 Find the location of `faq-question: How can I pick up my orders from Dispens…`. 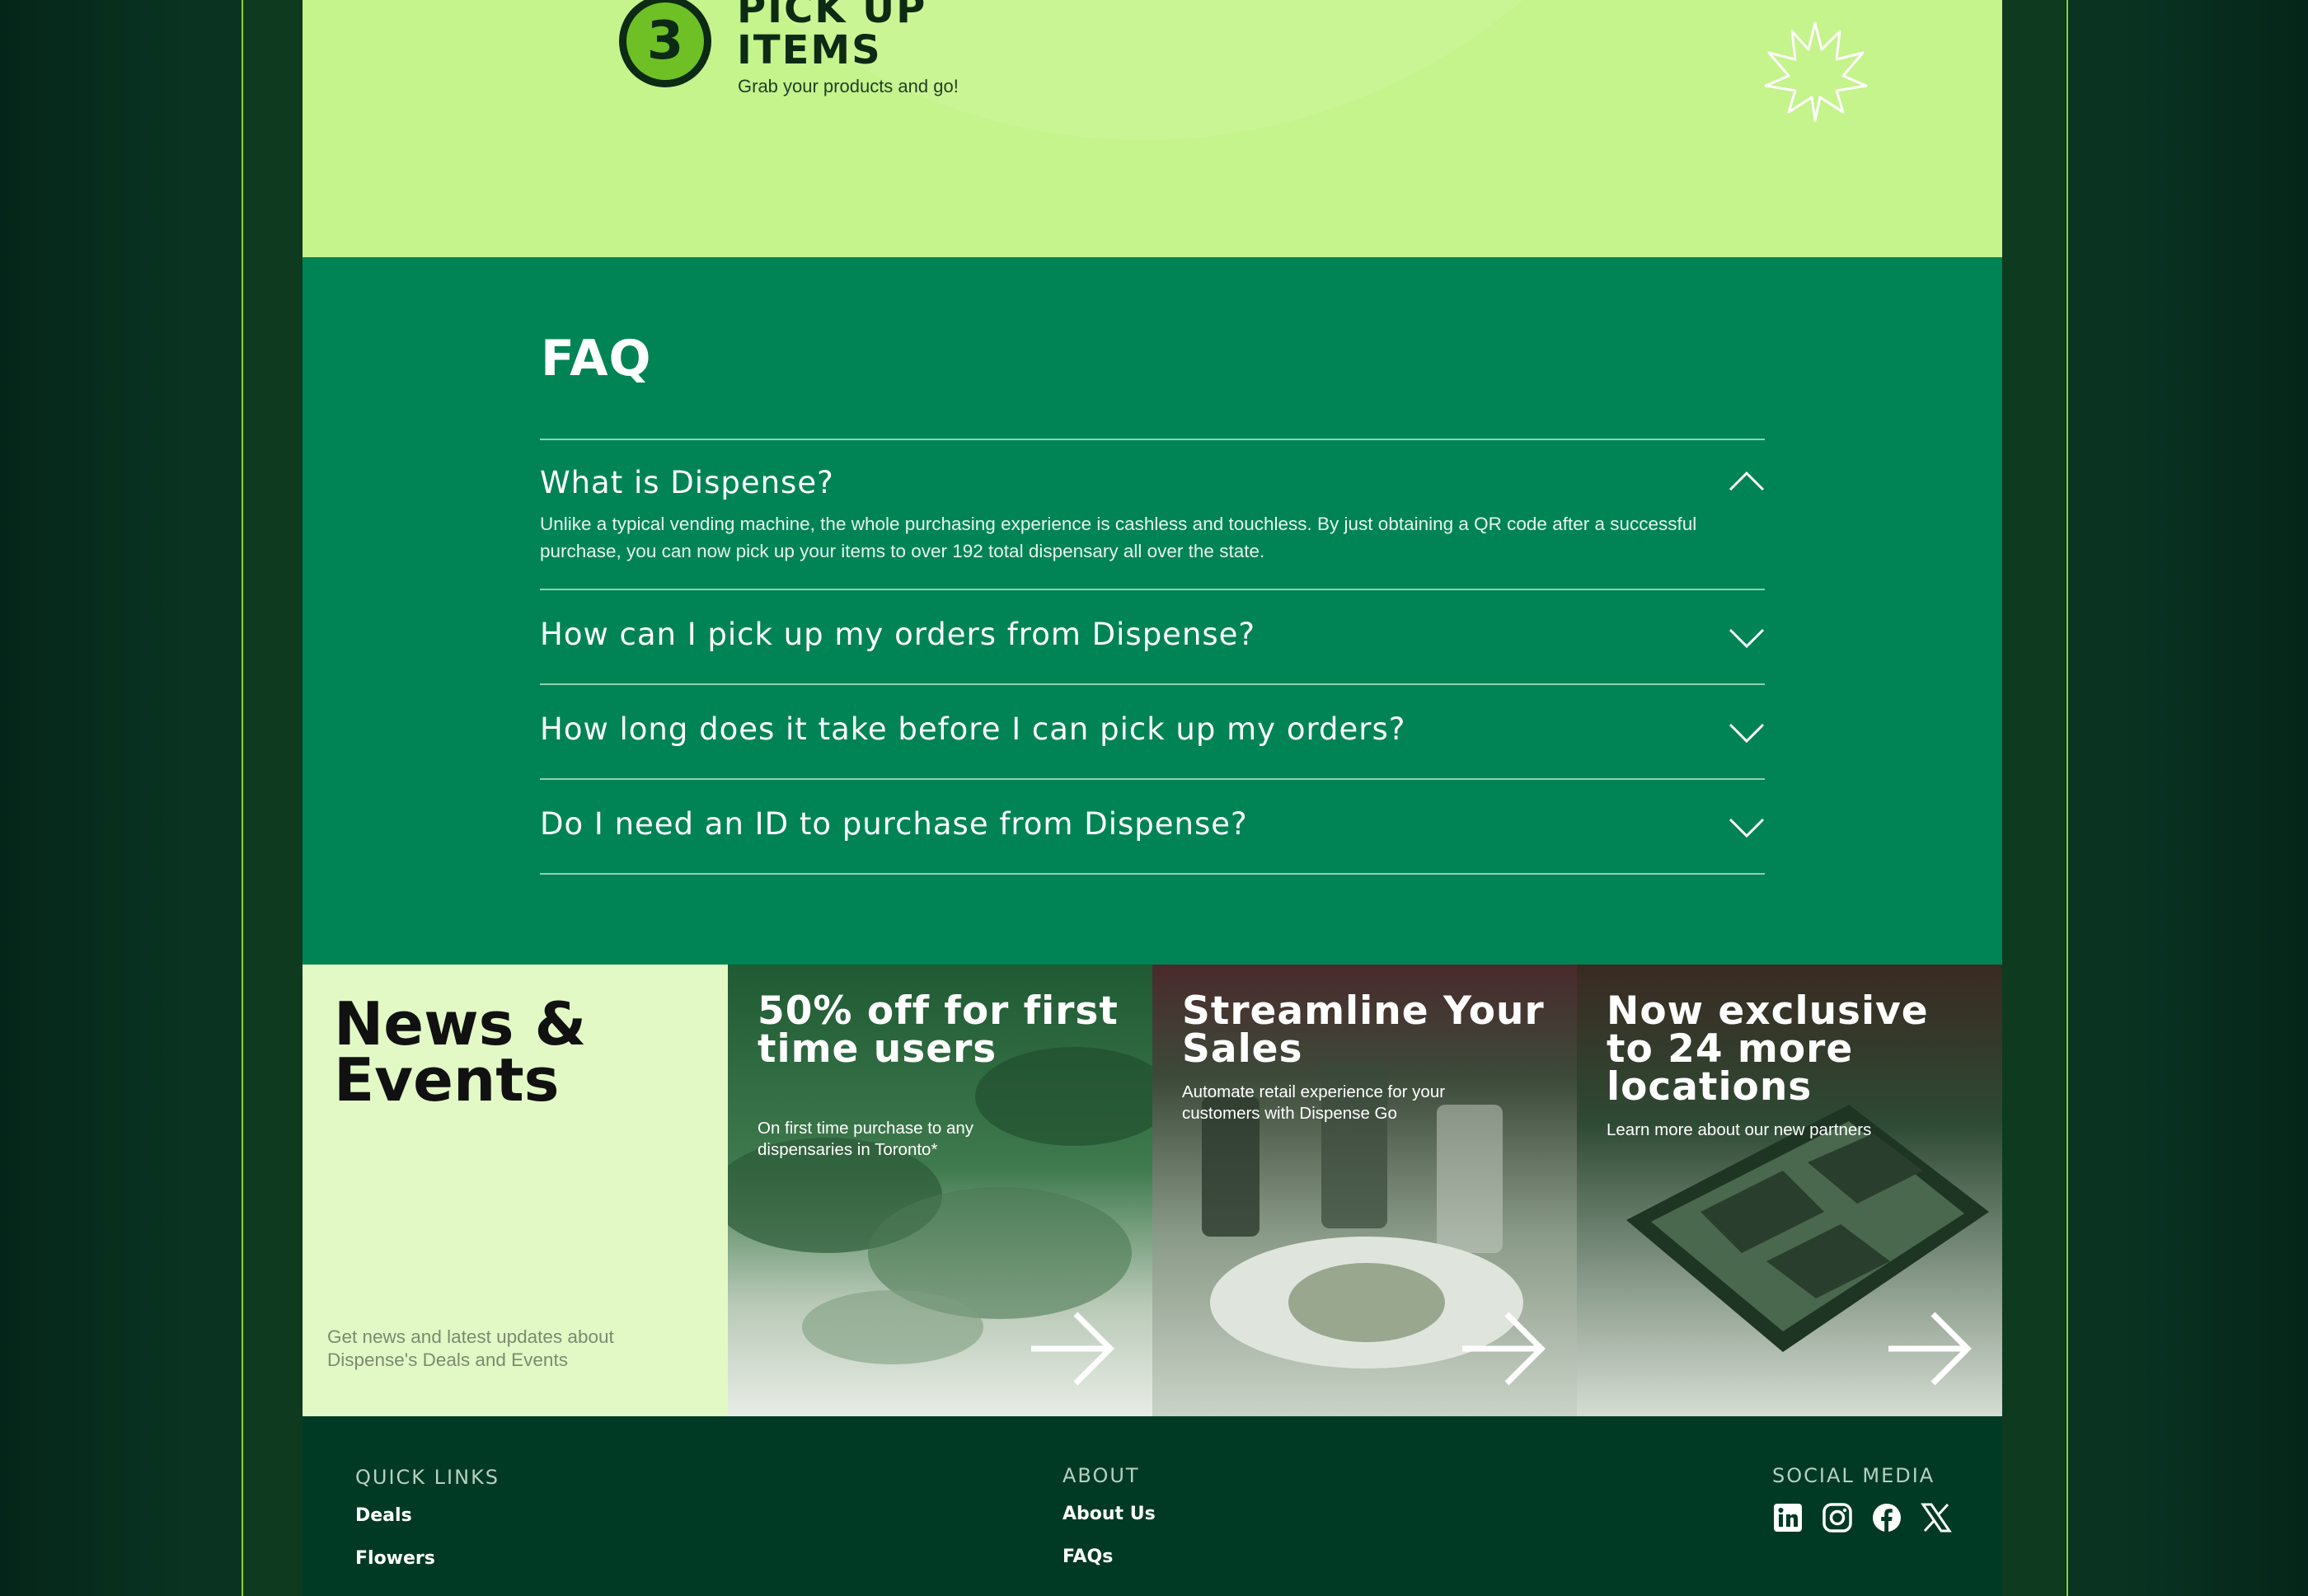

faq-question: How can I pick up my orders from Dispens… is located at coordinates (1152, 636).